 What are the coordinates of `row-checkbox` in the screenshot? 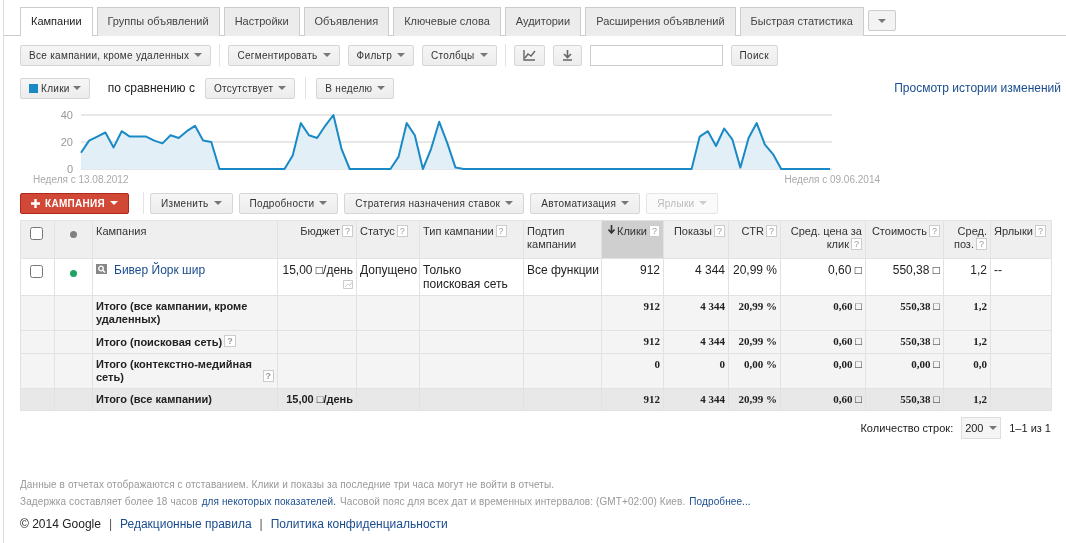 It's located at (36, 271).